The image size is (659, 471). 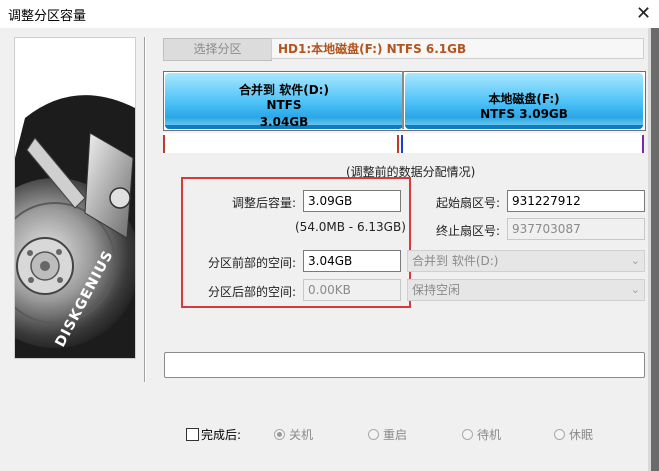 I want to click on partition-name: 本地磁盘(F:), so click(x=524, y=99).